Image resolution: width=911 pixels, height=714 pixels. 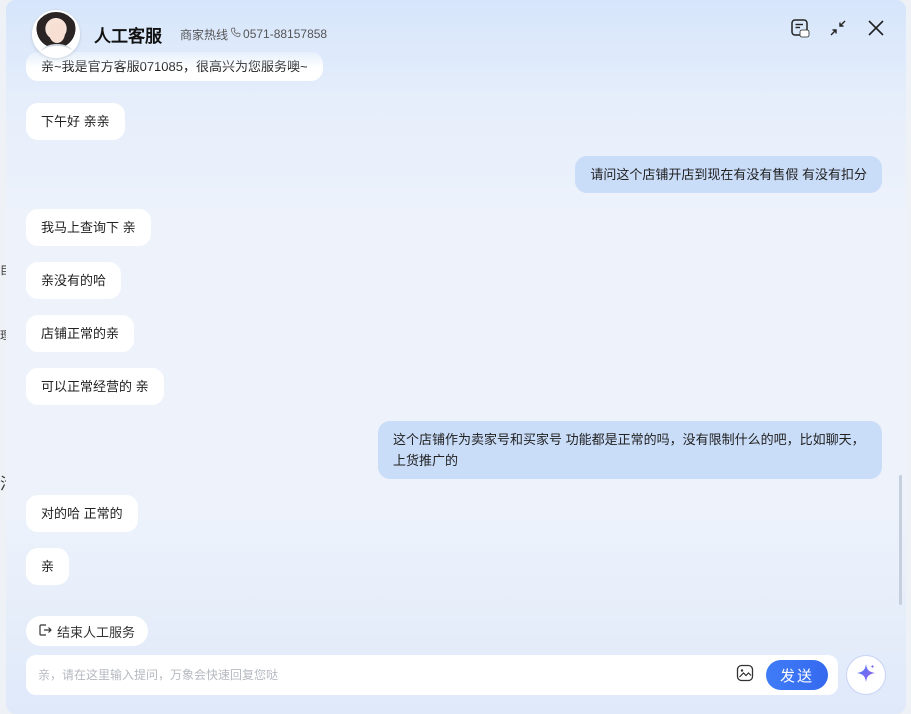 What do you see at coordinates (56, 34) in the screenshot?
I see `agent-avatar` at bounding box center [56, 34].